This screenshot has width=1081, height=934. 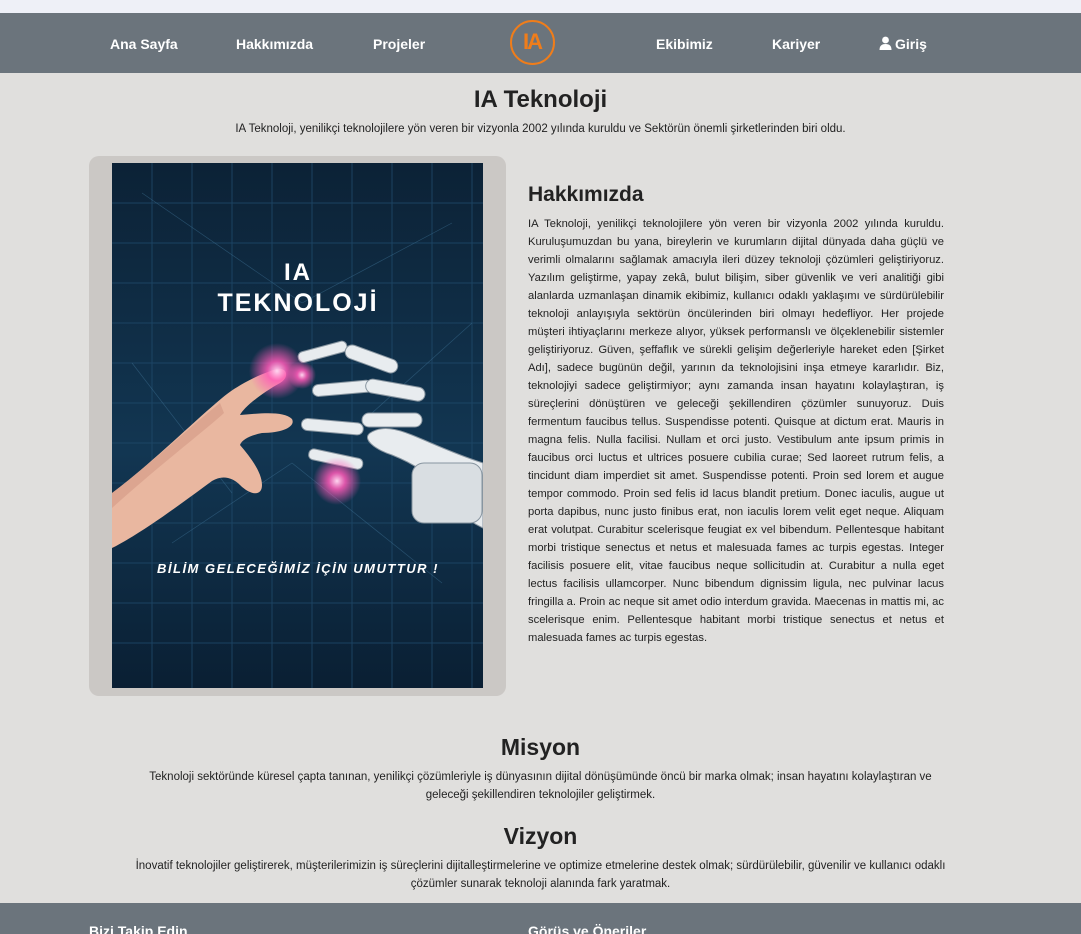 I want to click on brand-logo: IA, so click(x=532, y=42).